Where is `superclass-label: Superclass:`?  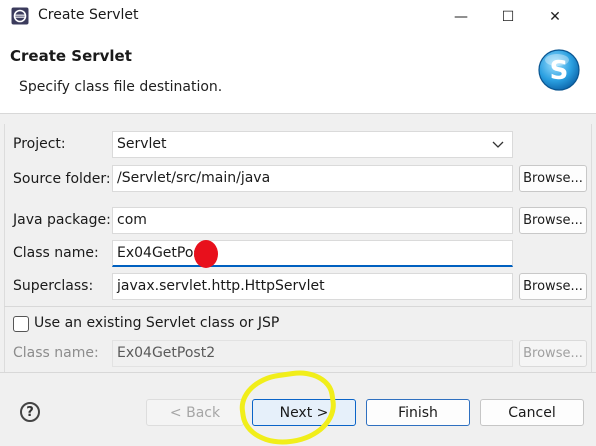
superclass-label: Superclass: is located at coordinates (53, 286).